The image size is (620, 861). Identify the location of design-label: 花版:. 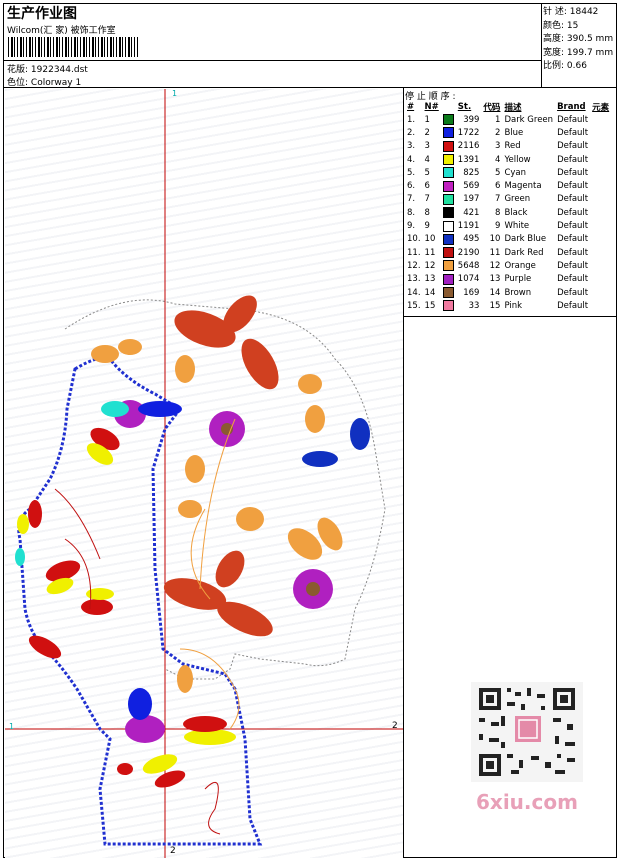
(18, 70).